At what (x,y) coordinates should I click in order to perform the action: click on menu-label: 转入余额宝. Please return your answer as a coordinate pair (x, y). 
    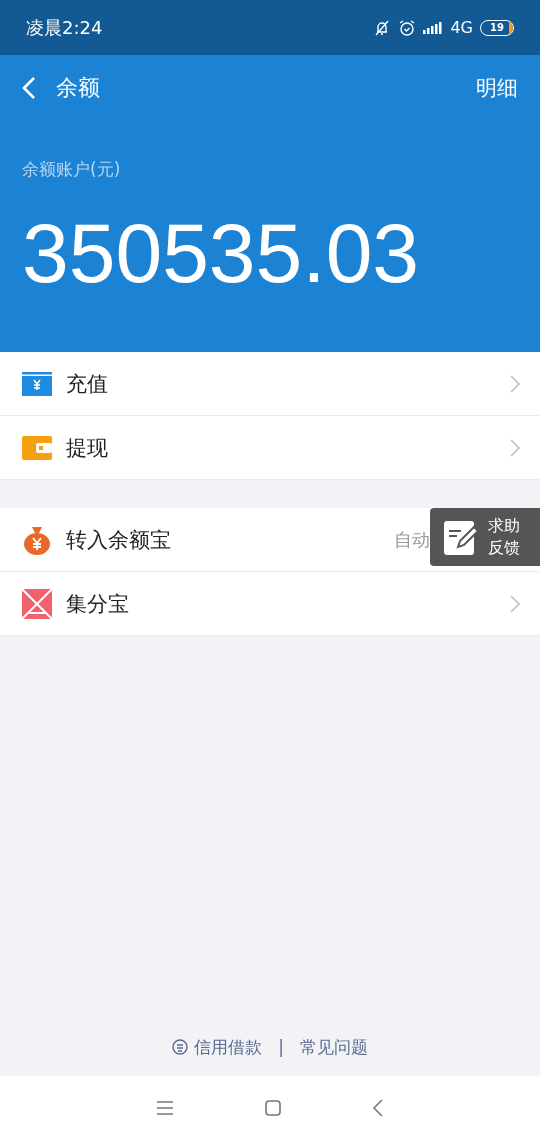
    Looking at the image, I should click on (119, 540).